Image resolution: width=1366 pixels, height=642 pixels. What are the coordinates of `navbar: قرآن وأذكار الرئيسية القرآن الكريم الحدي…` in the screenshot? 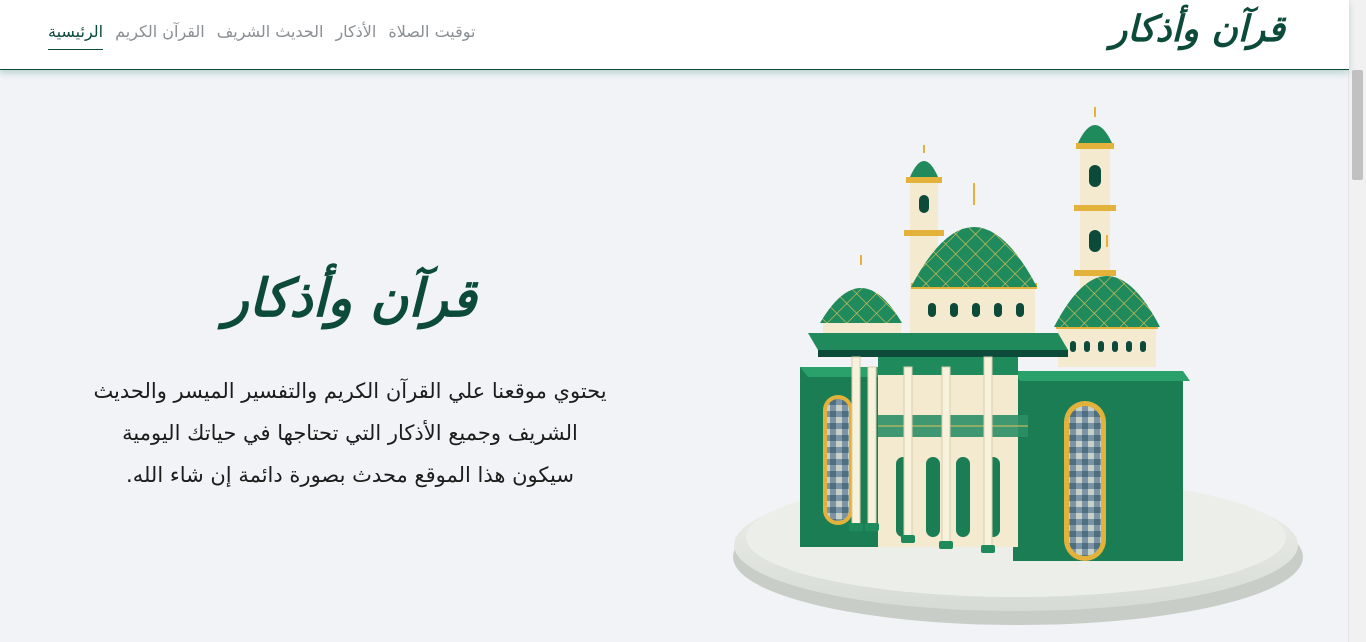 It's located at (674, 35).